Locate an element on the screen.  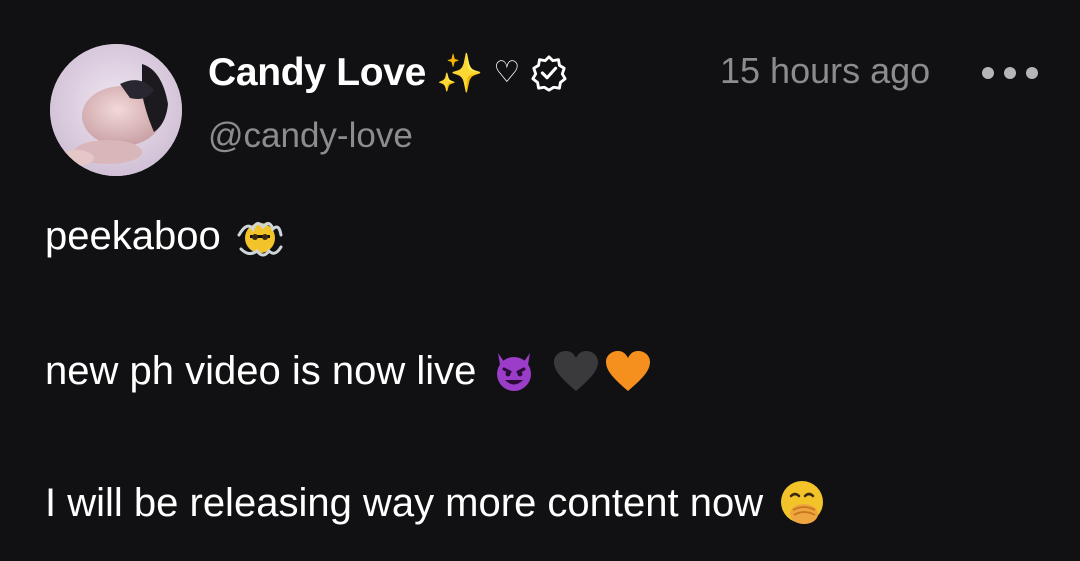
smiling-devil-emoji-icon is located at coordinates (514, 372).